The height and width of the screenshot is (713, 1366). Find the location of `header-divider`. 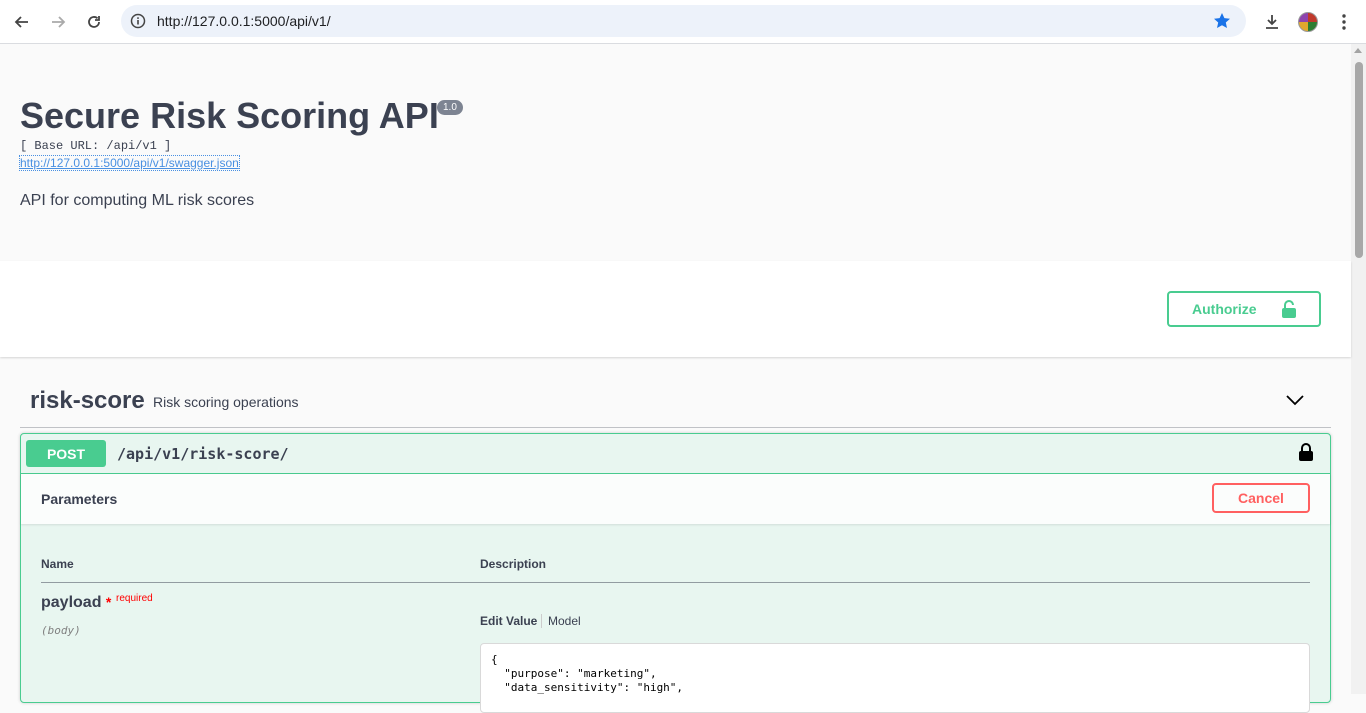

header-divider is located at coordinates (675, 582).